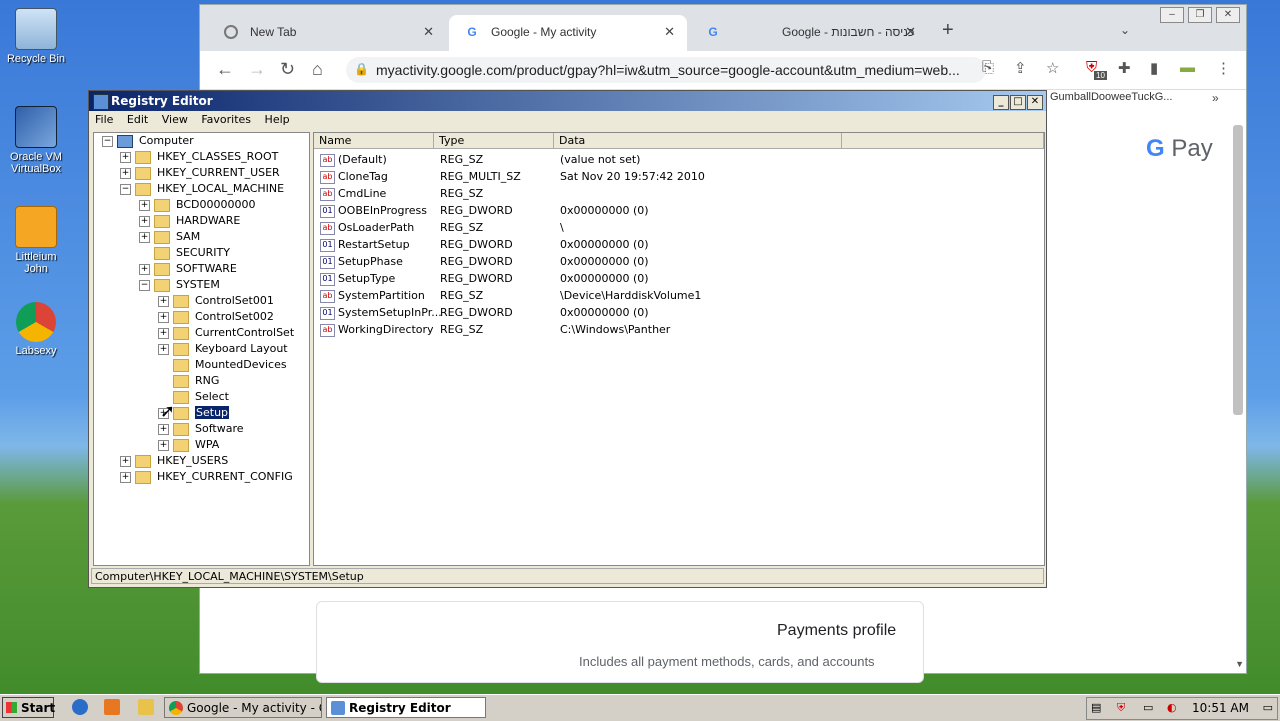  I want to click on tree-node-bcd: + BCD00000000, so click(197, 205).